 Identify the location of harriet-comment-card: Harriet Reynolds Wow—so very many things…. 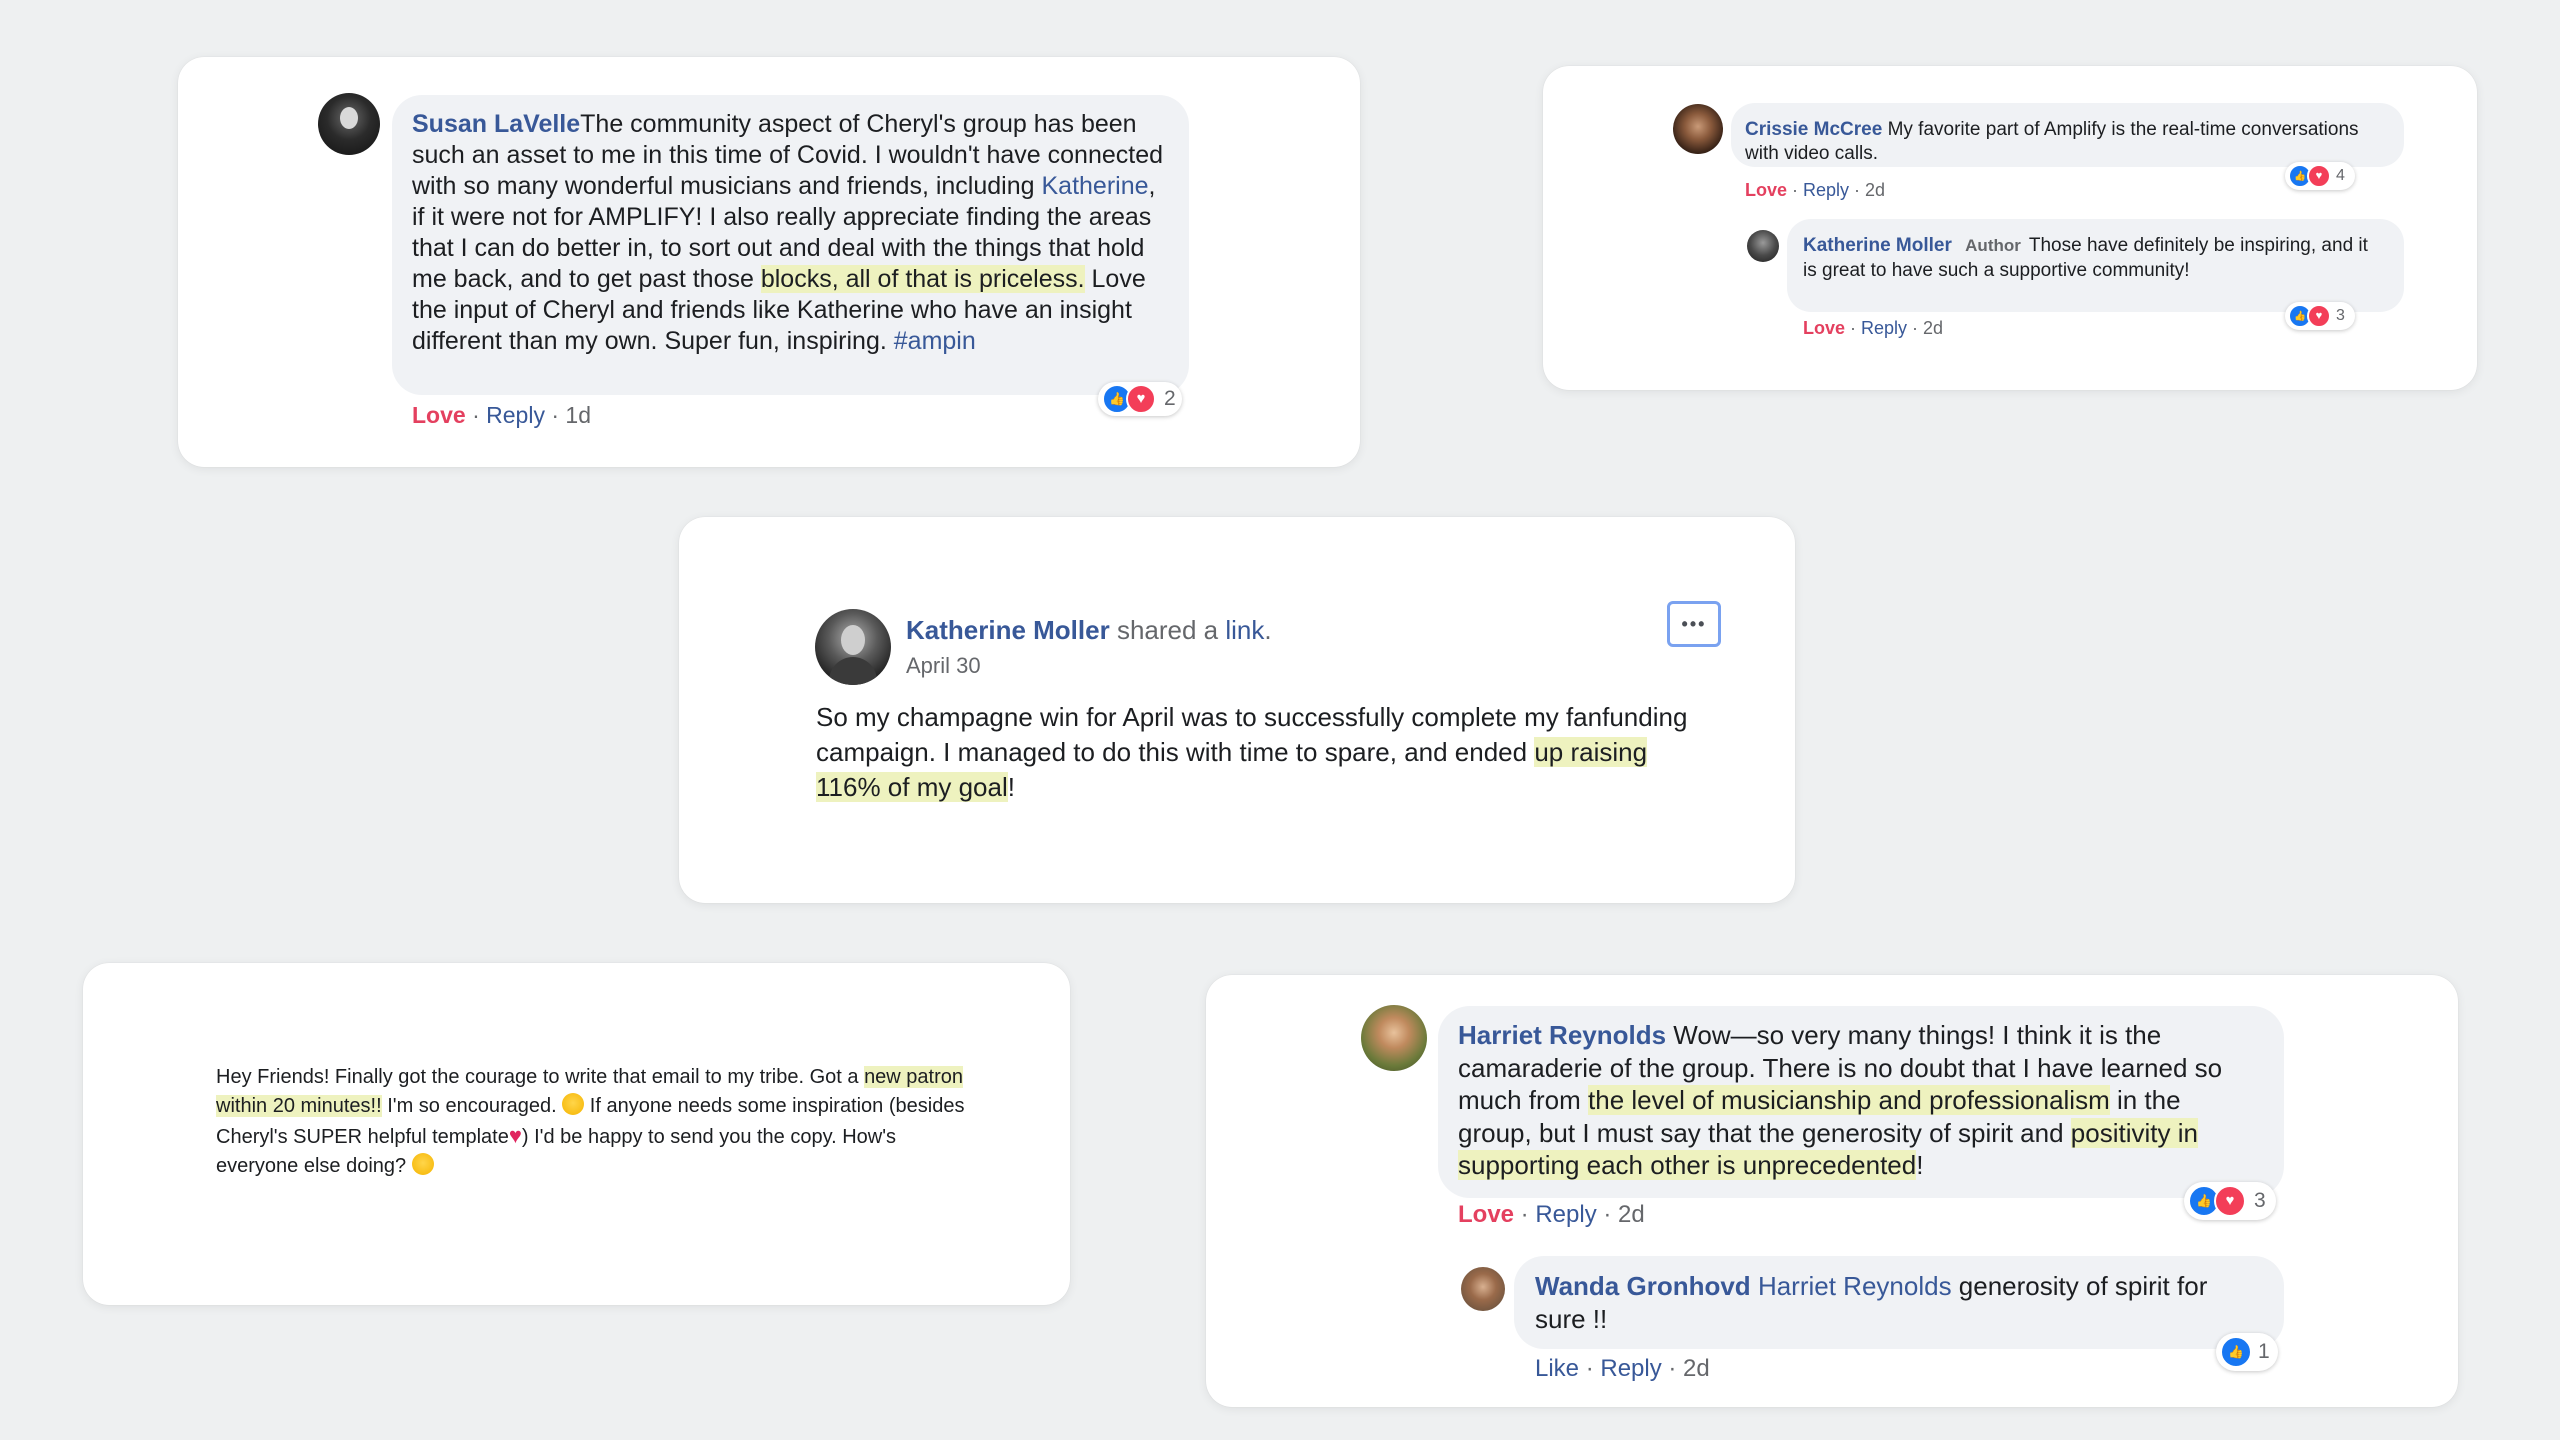
(1832, 1191).